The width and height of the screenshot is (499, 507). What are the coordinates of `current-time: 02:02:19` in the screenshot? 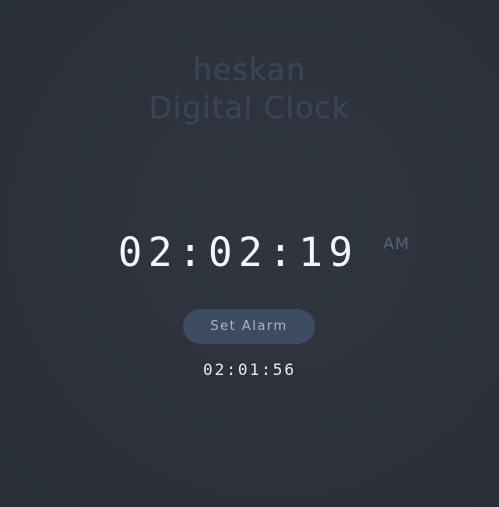 It's located at (238, 253).